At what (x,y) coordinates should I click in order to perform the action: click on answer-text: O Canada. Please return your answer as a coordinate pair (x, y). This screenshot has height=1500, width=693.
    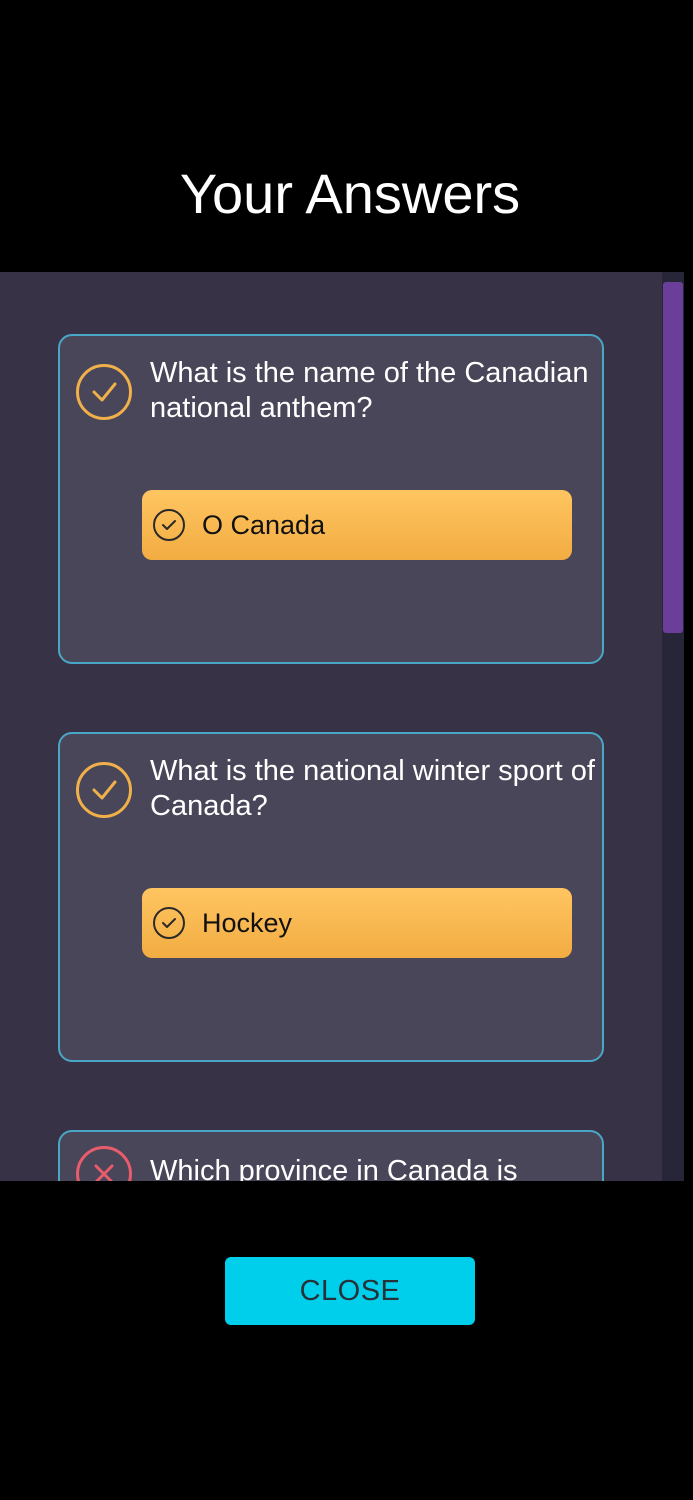
    Looking at the image, I should click on (264, 525).